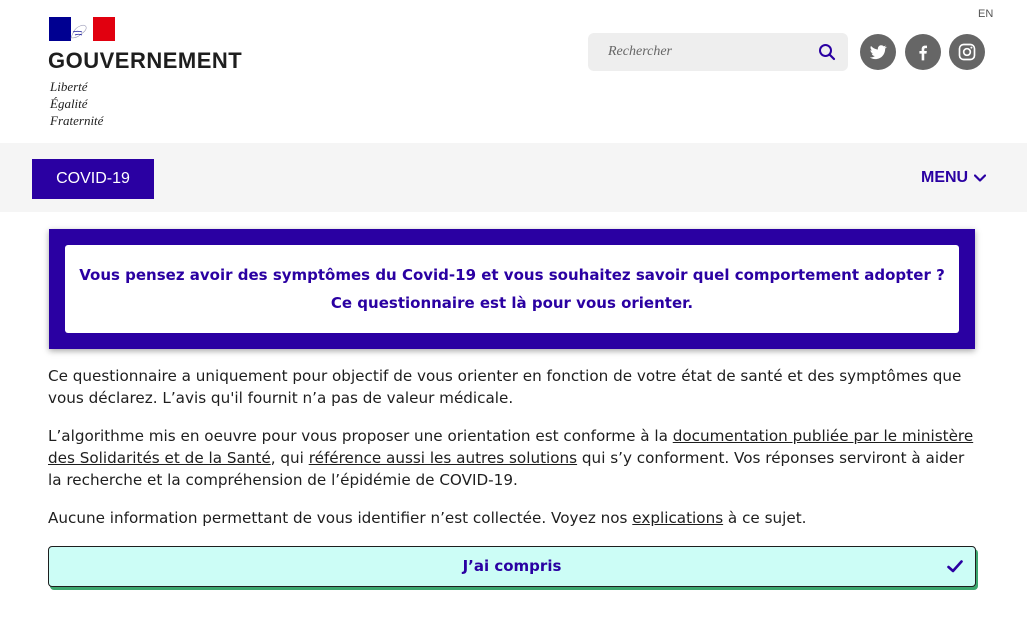 The height and width of the screenshot is (622, 1027). I want to click on instagram-icon, so click(967, 52).